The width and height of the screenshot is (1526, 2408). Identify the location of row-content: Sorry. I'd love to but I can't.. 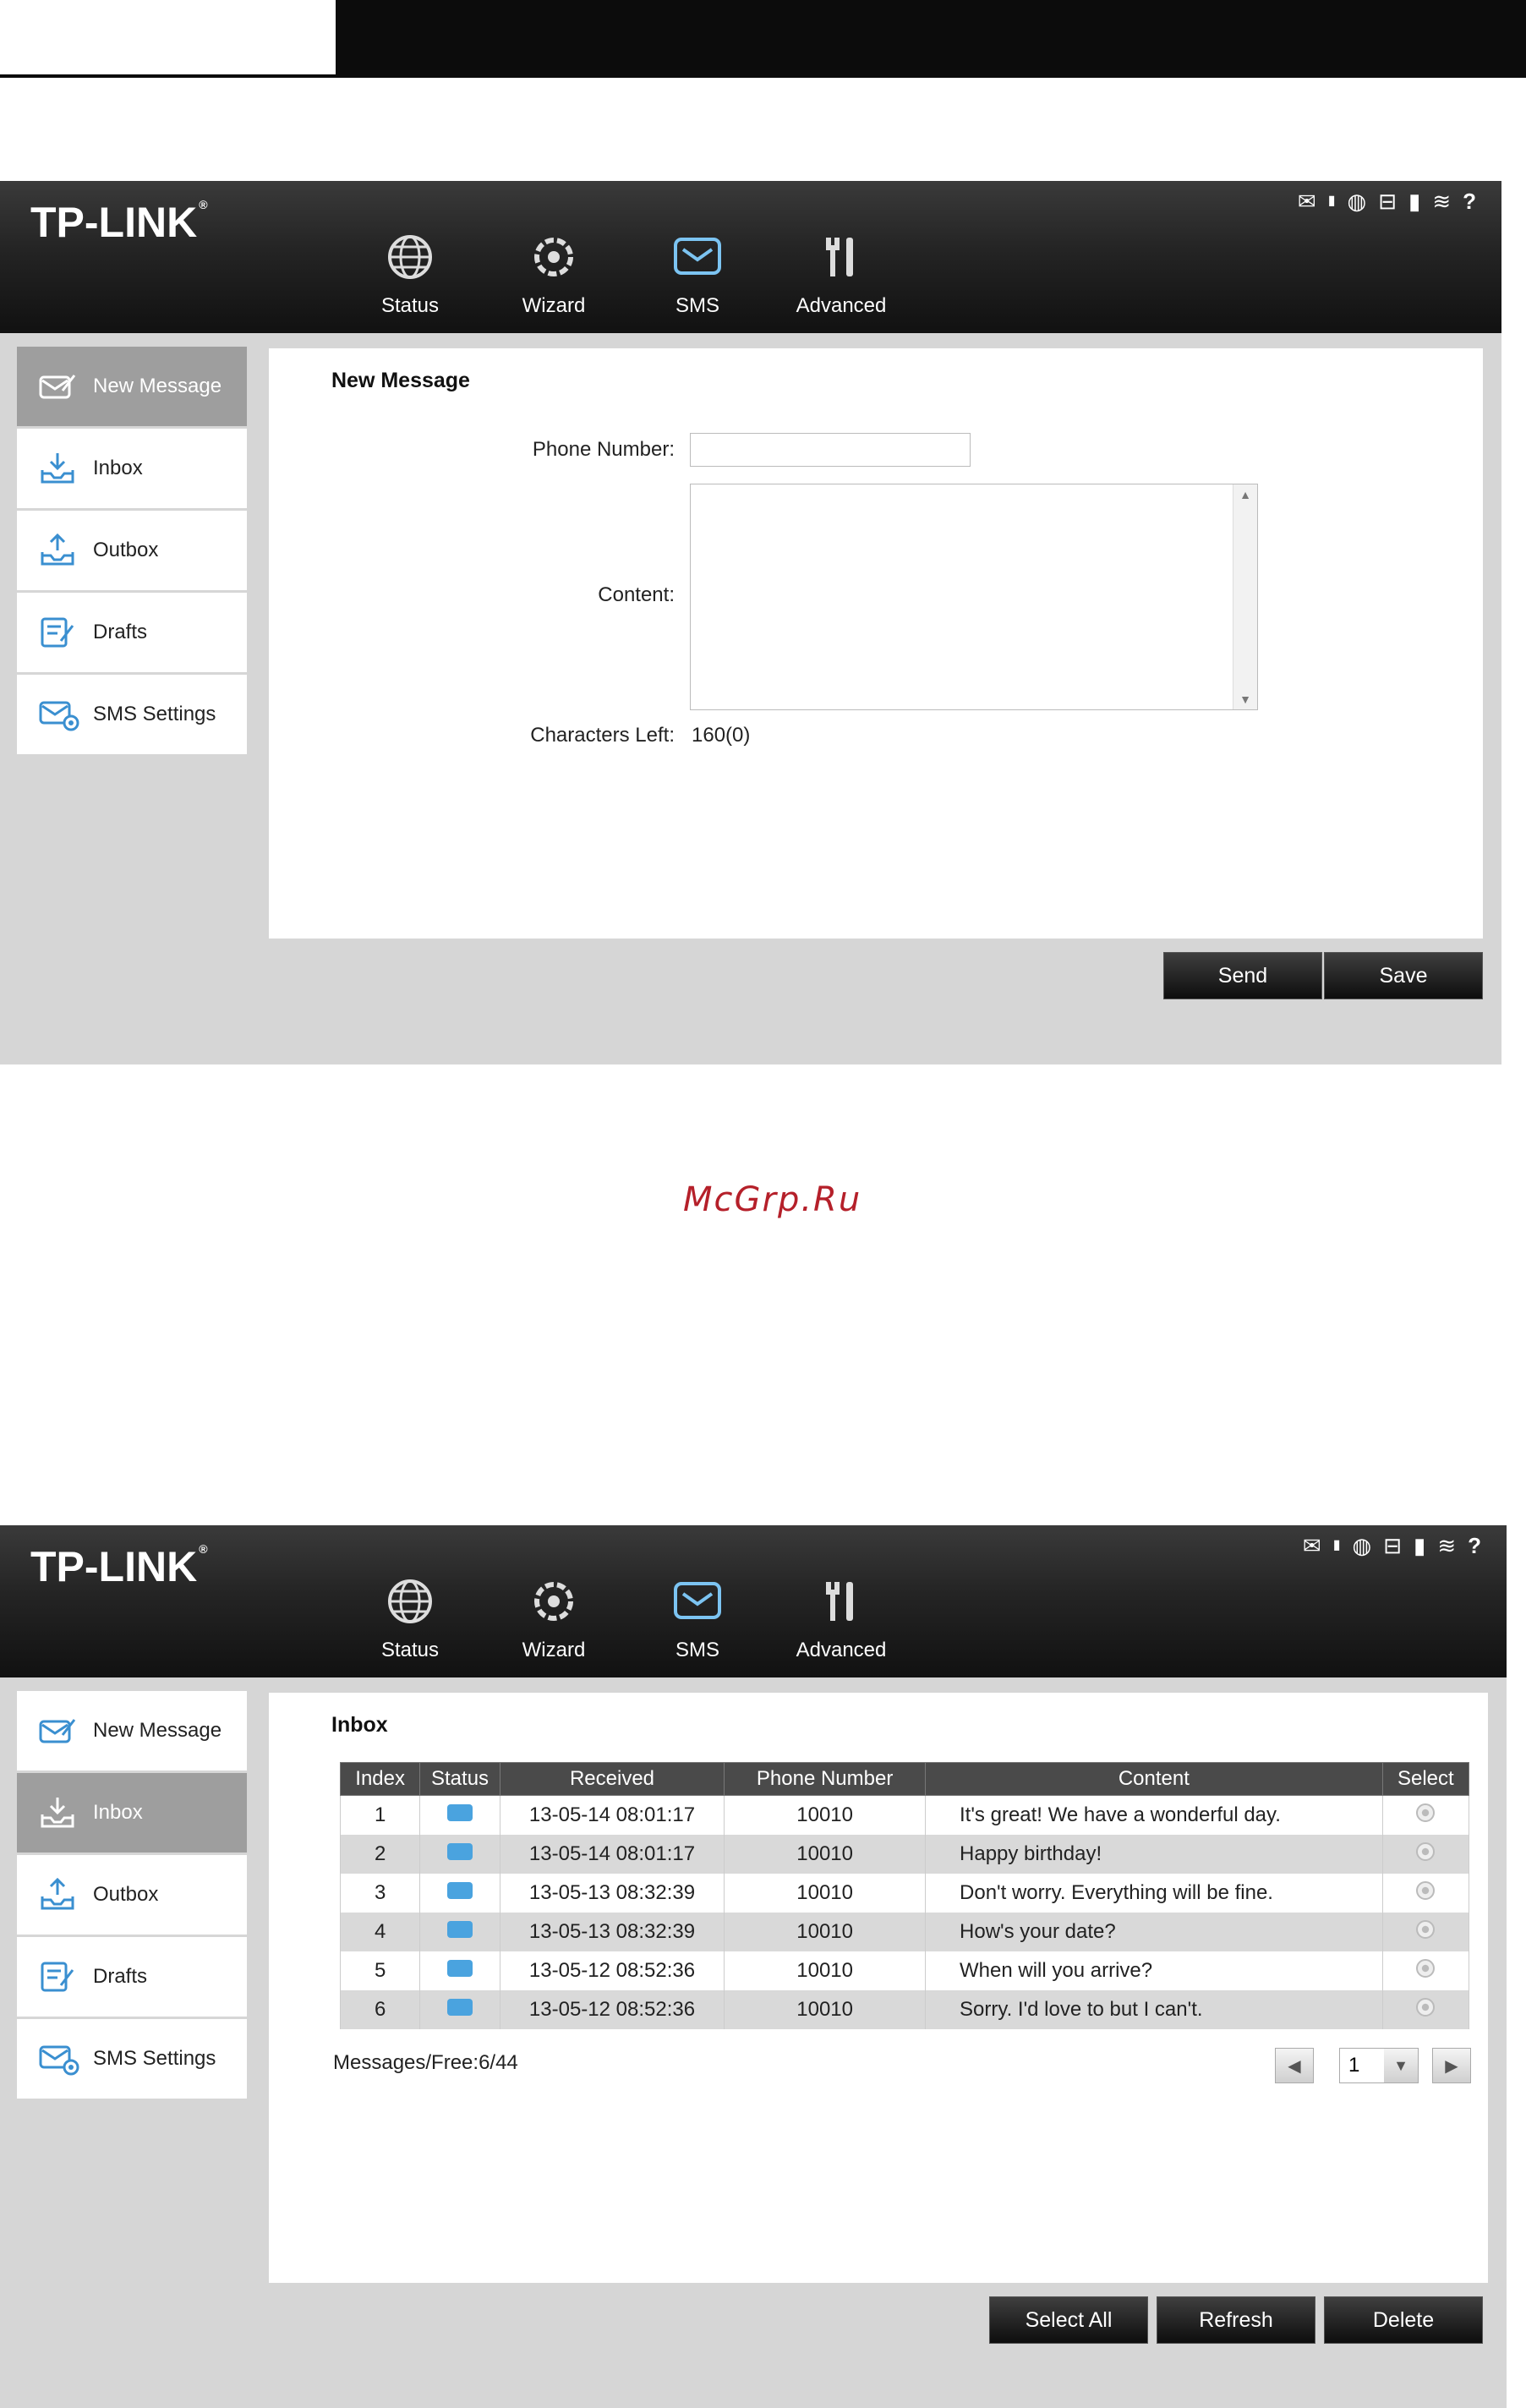
(1154, 2009).